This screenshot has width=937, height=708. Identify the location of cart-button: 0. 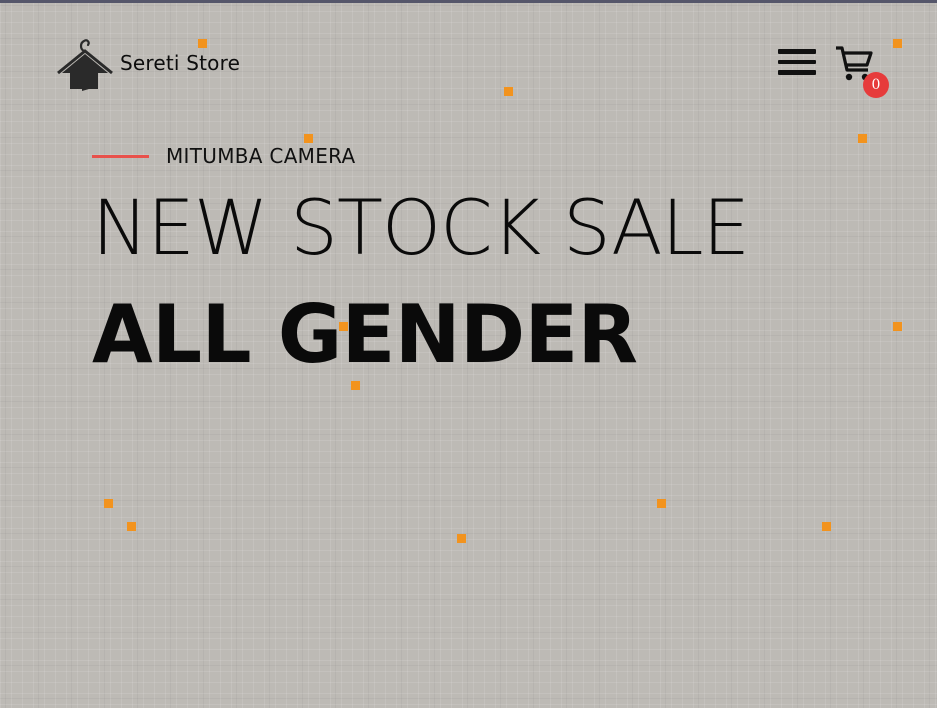
(863, 72).